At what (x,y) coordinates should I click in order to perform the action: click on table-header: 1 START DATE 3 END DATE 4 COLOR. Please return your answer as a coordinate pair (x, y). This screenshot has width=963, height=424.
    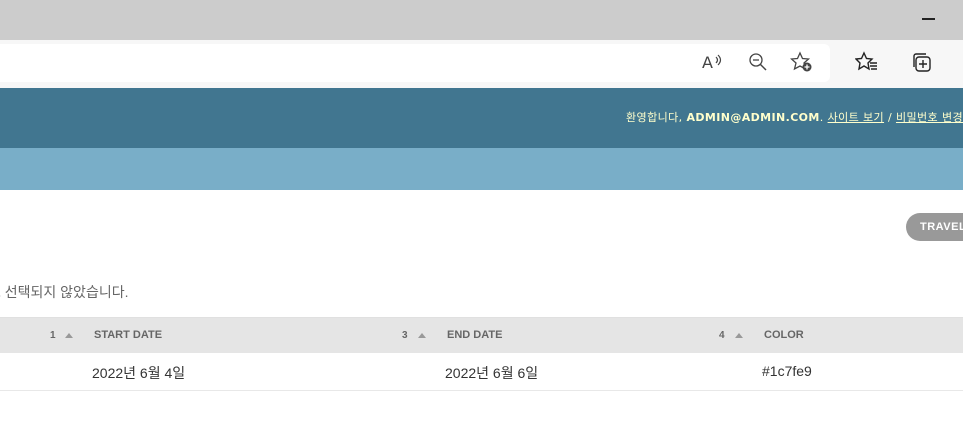
    Looking at the image, I should click on (481, 335).